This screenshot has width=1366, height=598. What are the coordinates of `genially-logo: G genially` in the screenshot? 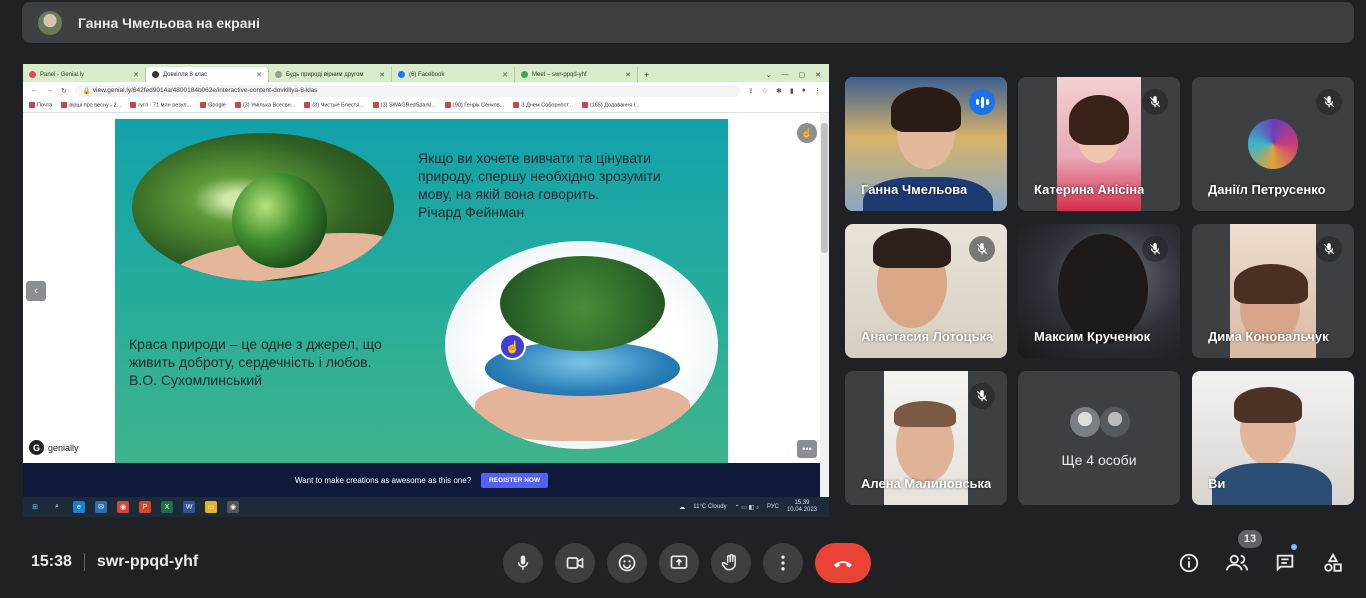 It's located at (54, 447).